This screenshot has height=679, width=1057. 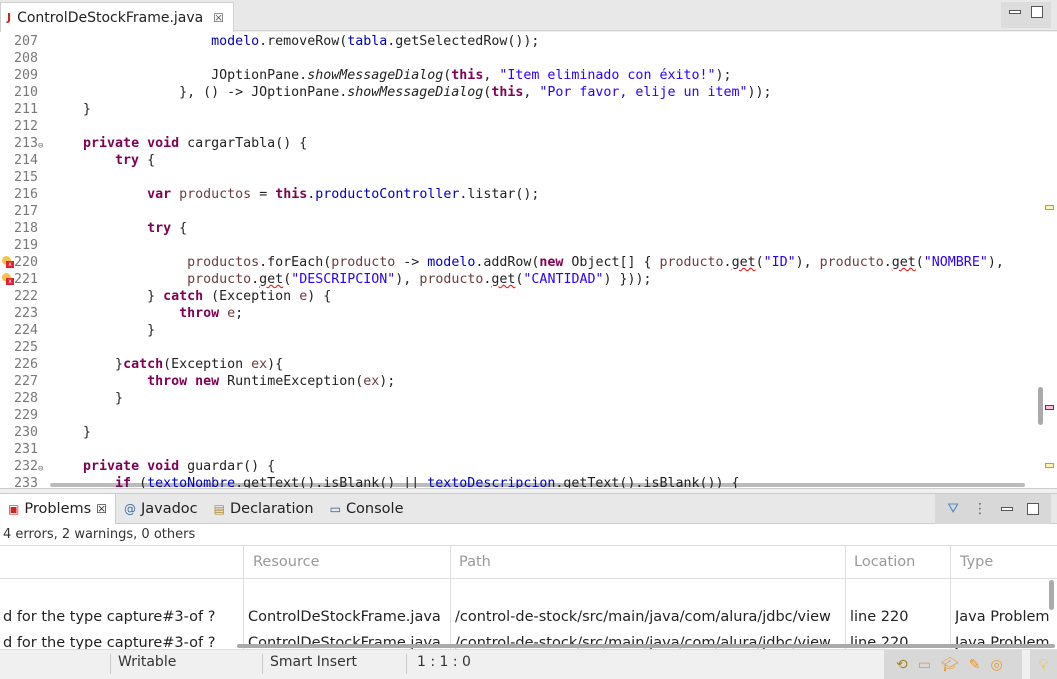 What do you see at coordinates (26, 228) in the screenshot?
I see `line-number: 218` at bounding box center [26, 228].